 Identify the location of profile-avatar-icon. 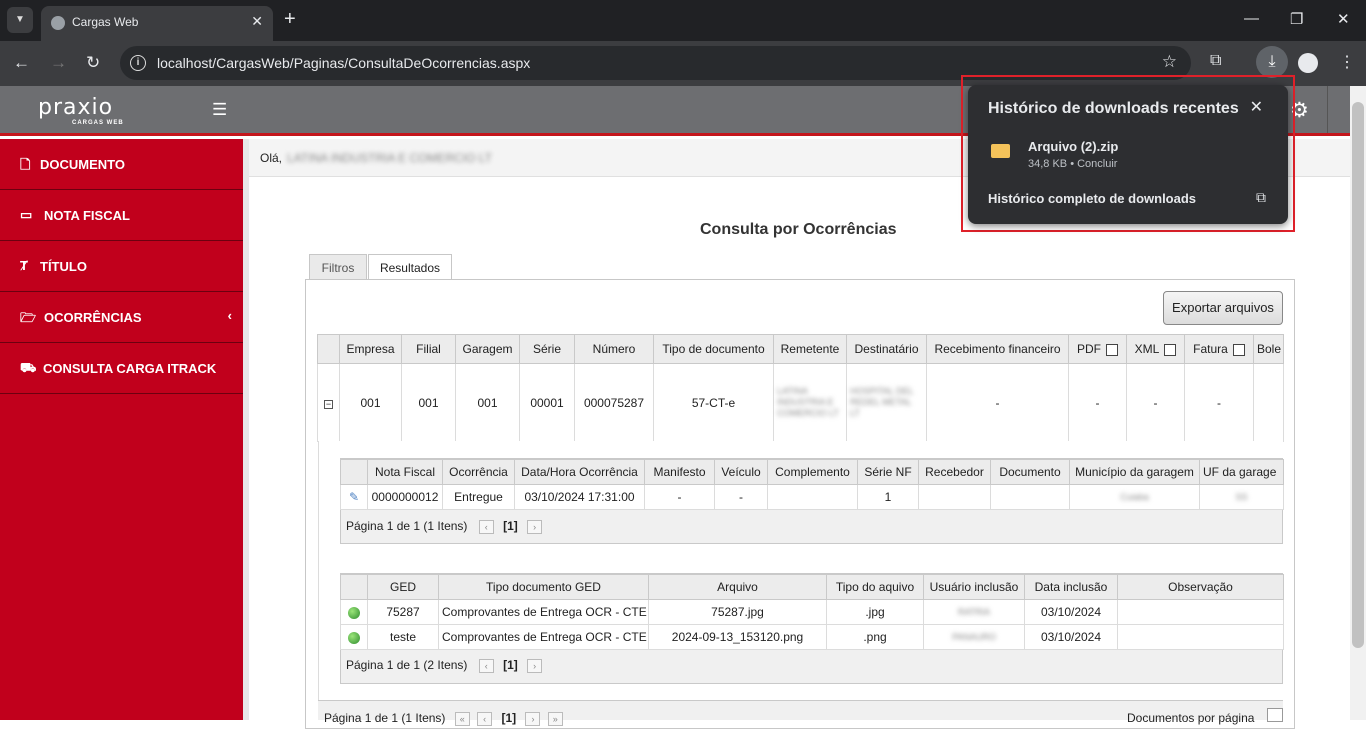
(1308, 63).